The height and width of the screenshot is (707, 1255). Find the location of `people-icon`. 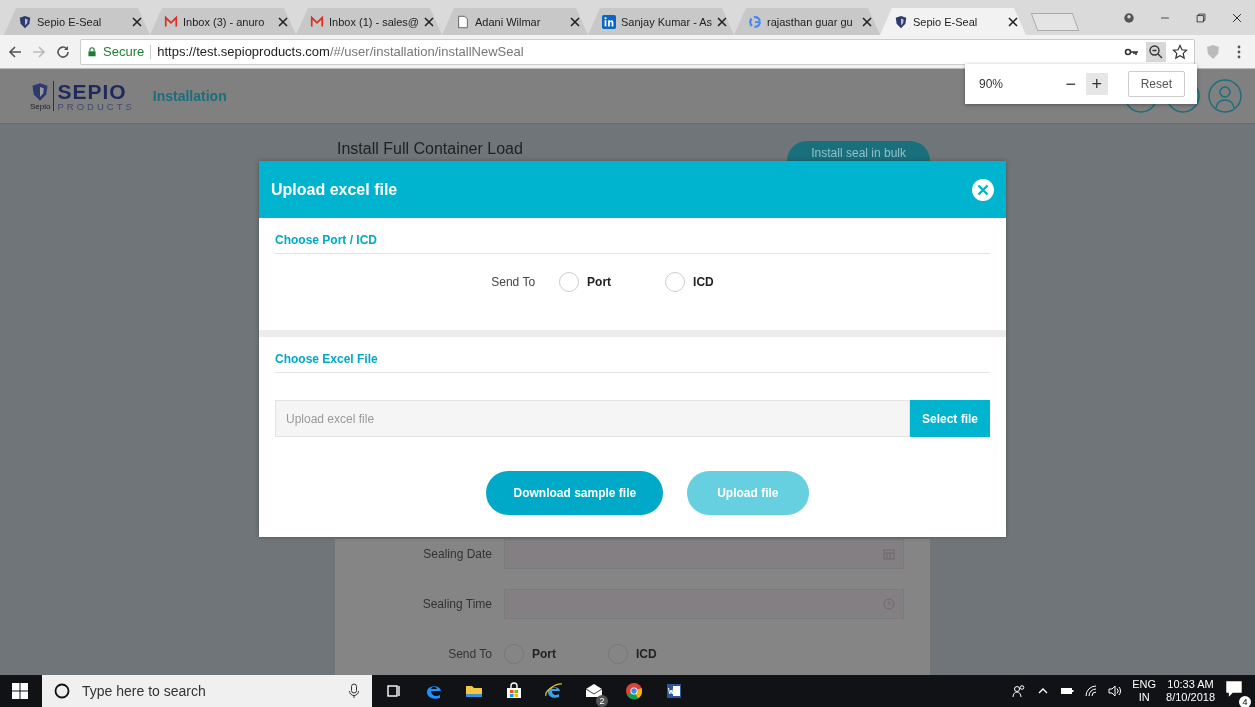

people-icon is located at coordinates (1019, 691).